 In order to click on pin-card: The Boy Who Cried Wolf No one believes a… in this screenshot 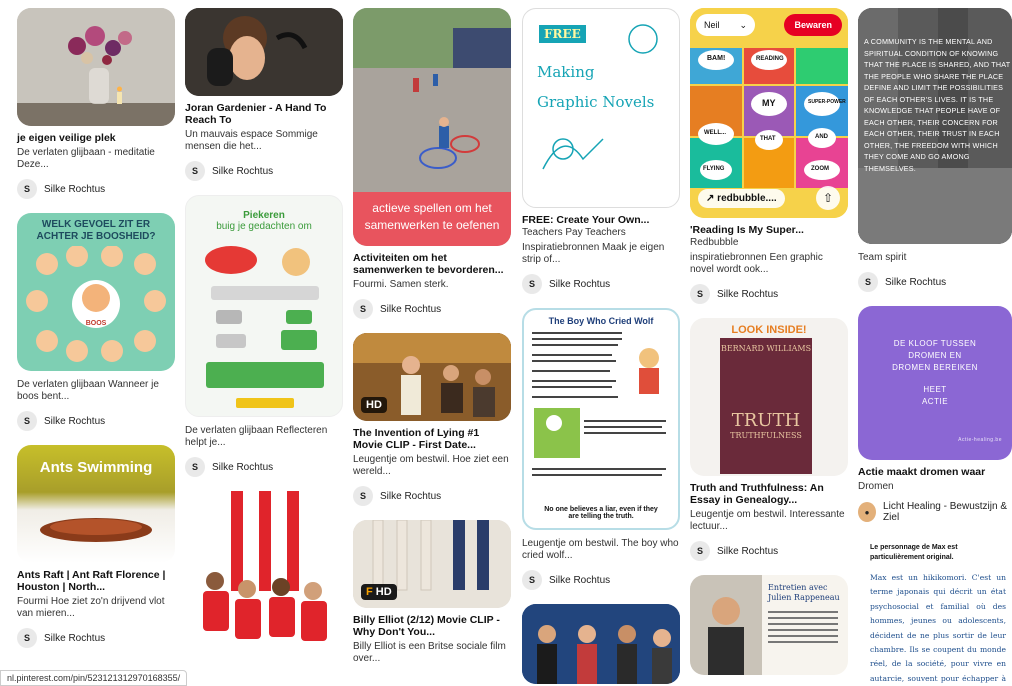, I will do `click(601, 449)`.